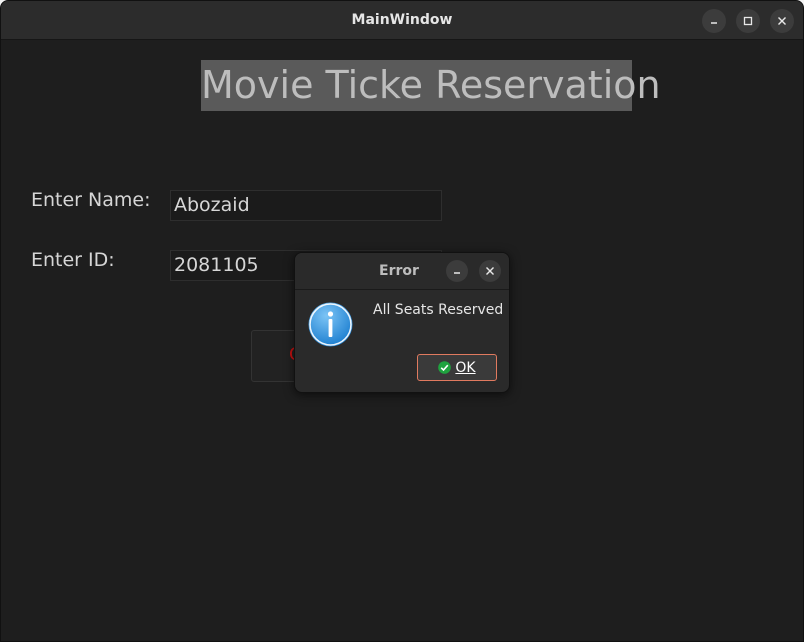 Image resolution: width=804 pixels, height=642 pixels. I want to click on window-titlebar: MainWindow, so click(402, 20).